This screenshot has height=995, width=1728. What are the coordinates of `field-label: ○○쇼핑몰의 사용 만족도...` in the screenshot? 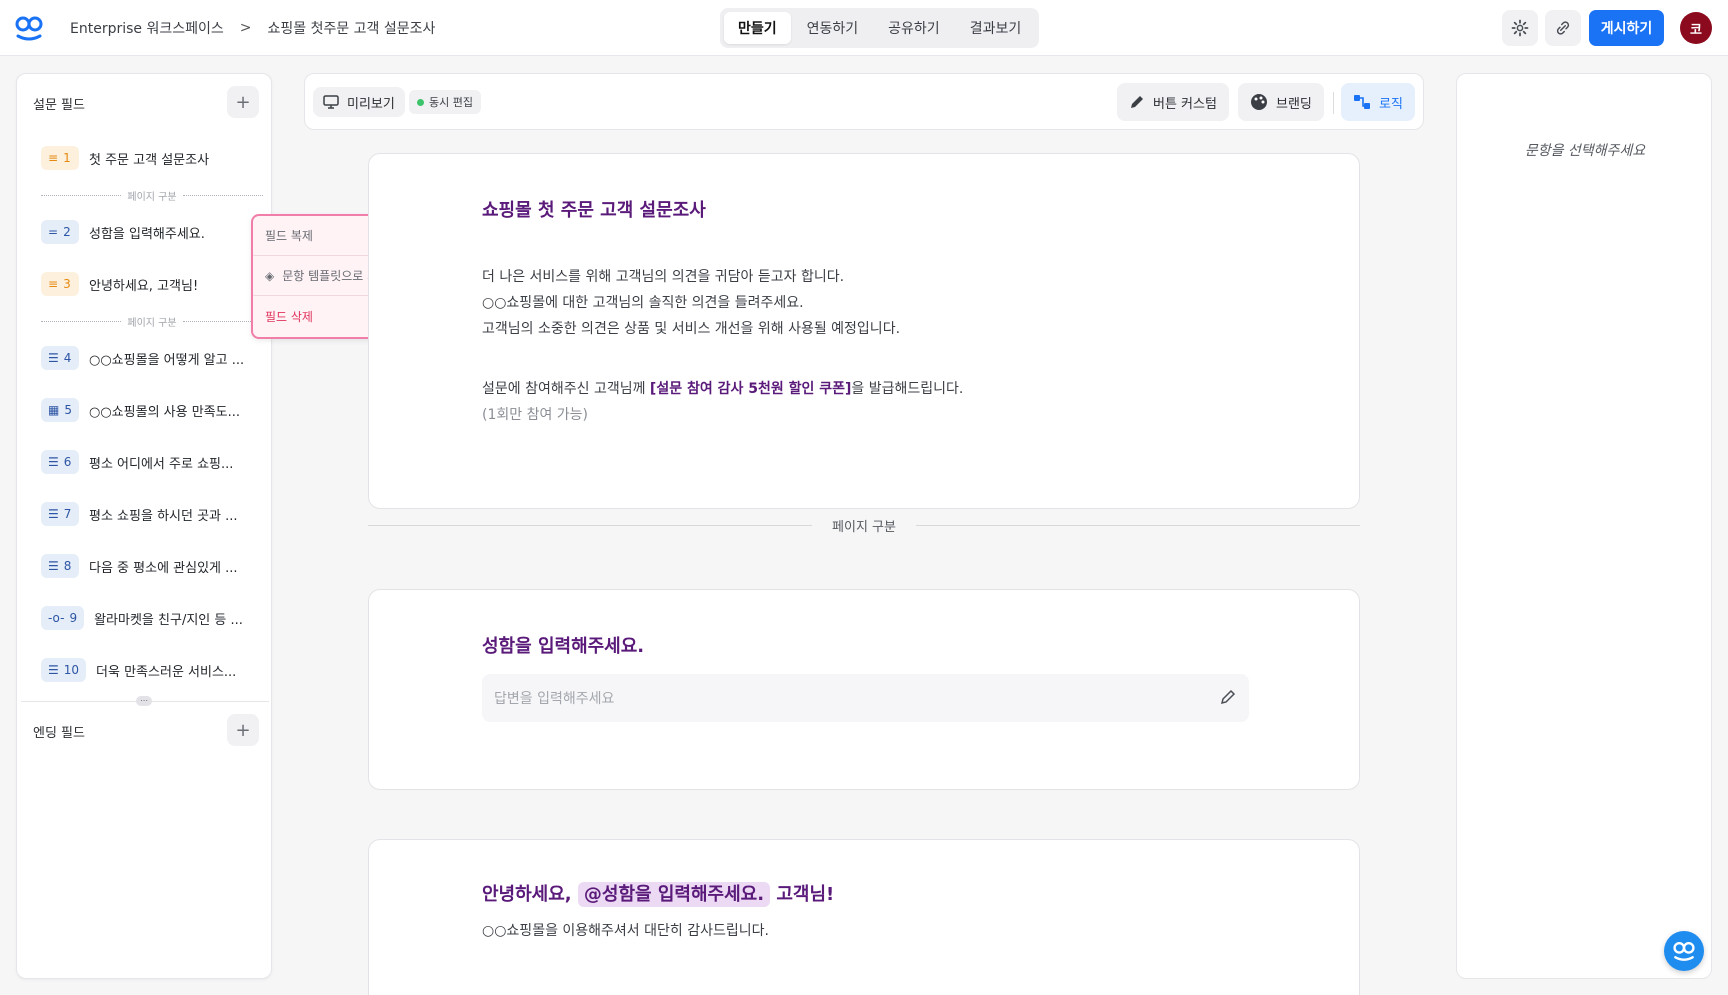 It's located at (164, 412).